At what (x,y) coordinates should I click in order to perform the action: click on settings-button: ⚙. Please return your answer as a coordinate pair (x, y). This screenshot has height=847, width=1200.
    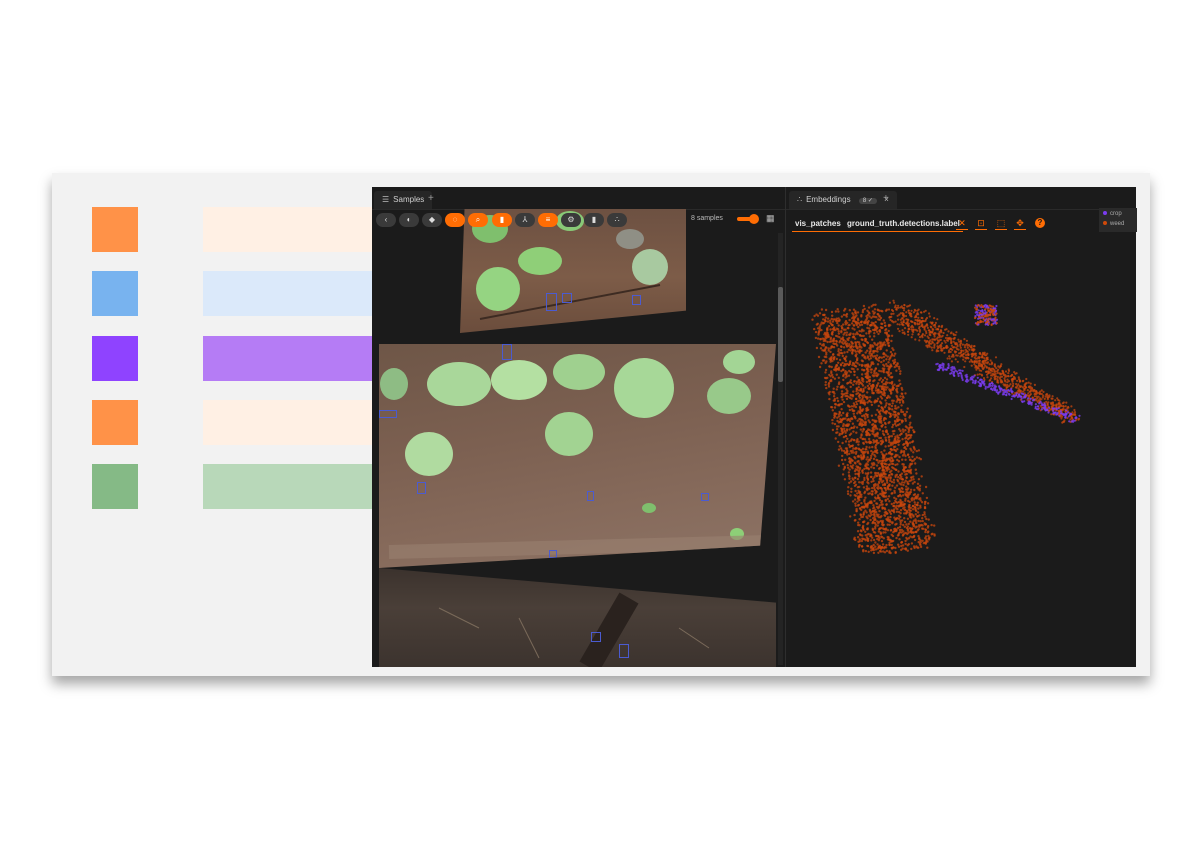
    Looking at the image, I should click on (571, 220).